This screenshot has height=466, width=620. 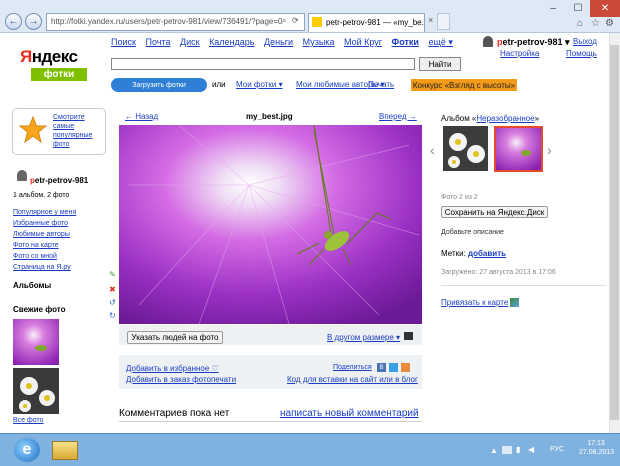 I want to click on find-button: Найти, so click(x=440, y=64).